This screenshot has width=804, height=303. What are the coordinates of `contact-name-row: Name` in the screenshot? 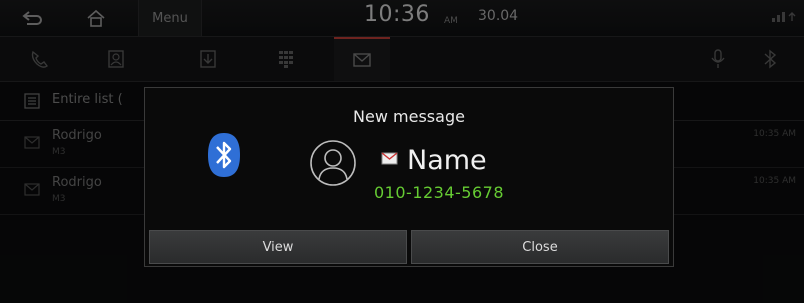 It's located at (434, 160).